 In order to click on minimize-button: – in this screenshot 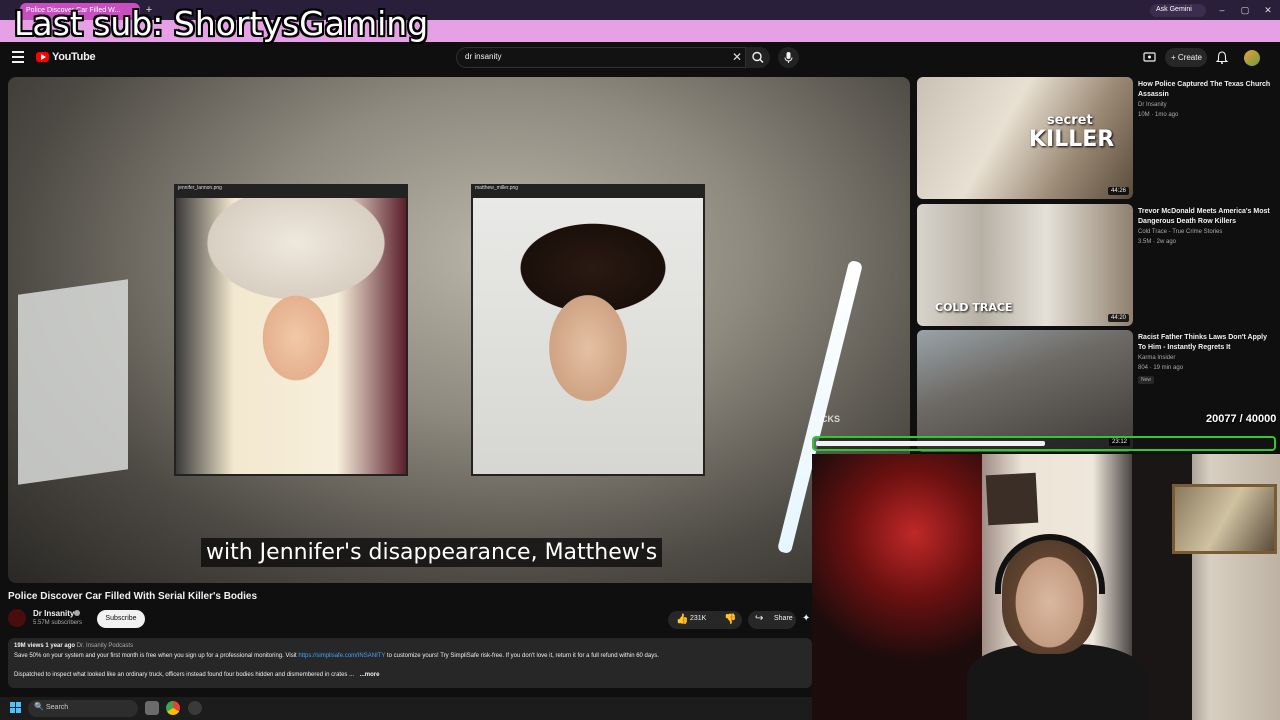, I will do `click(1222, 10)`.